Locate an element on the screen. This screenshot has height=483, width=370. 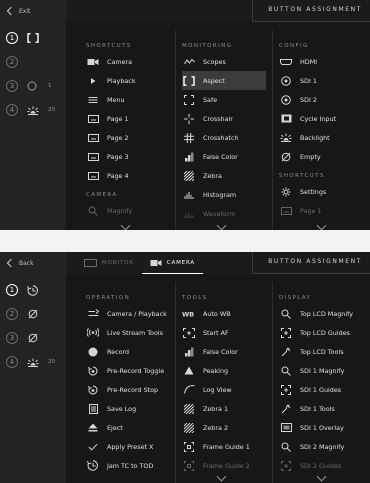
option-label: Playback is located at coordinates (121, 80).